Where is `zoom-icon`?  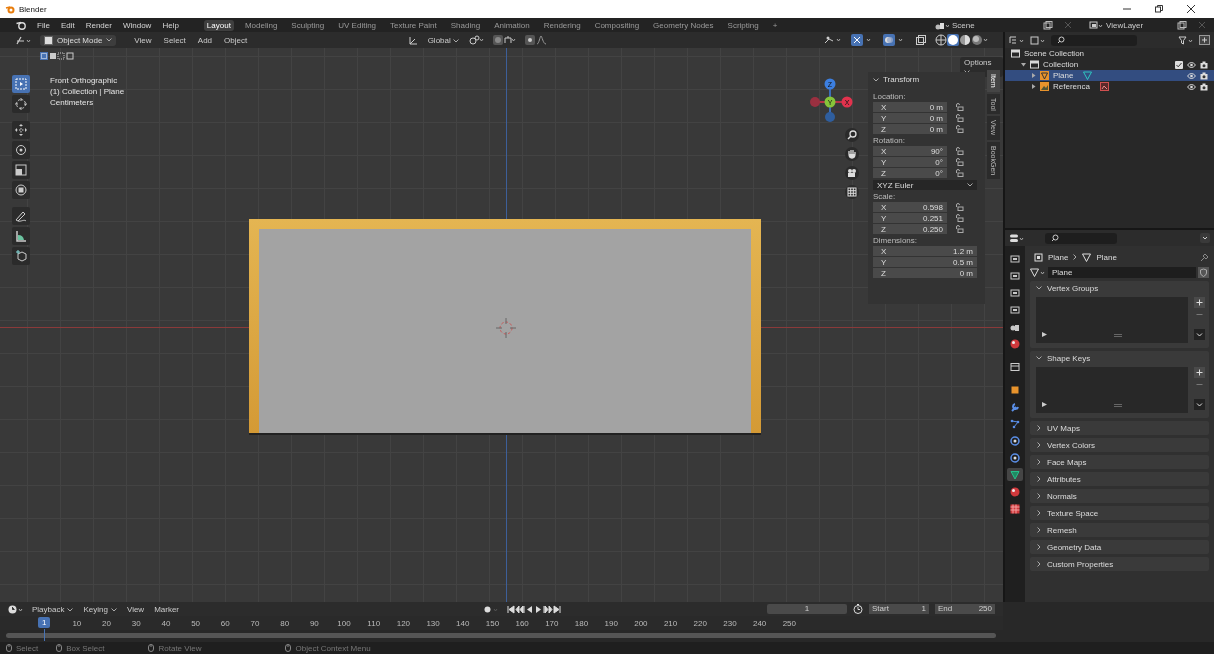
zoom-icon is located at coordinates (852, 135).